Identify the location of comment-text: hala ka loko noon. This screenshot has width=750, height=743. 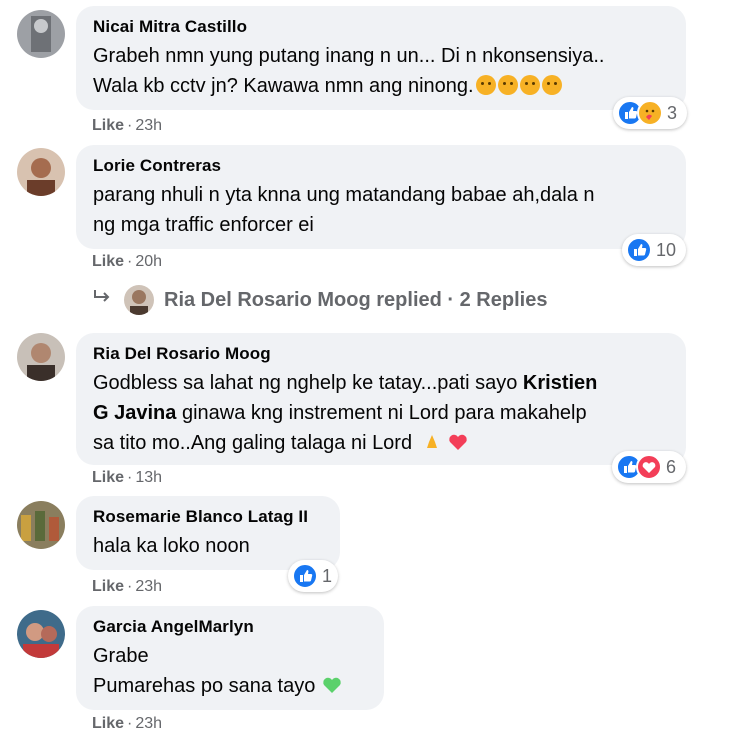
(171, 546).